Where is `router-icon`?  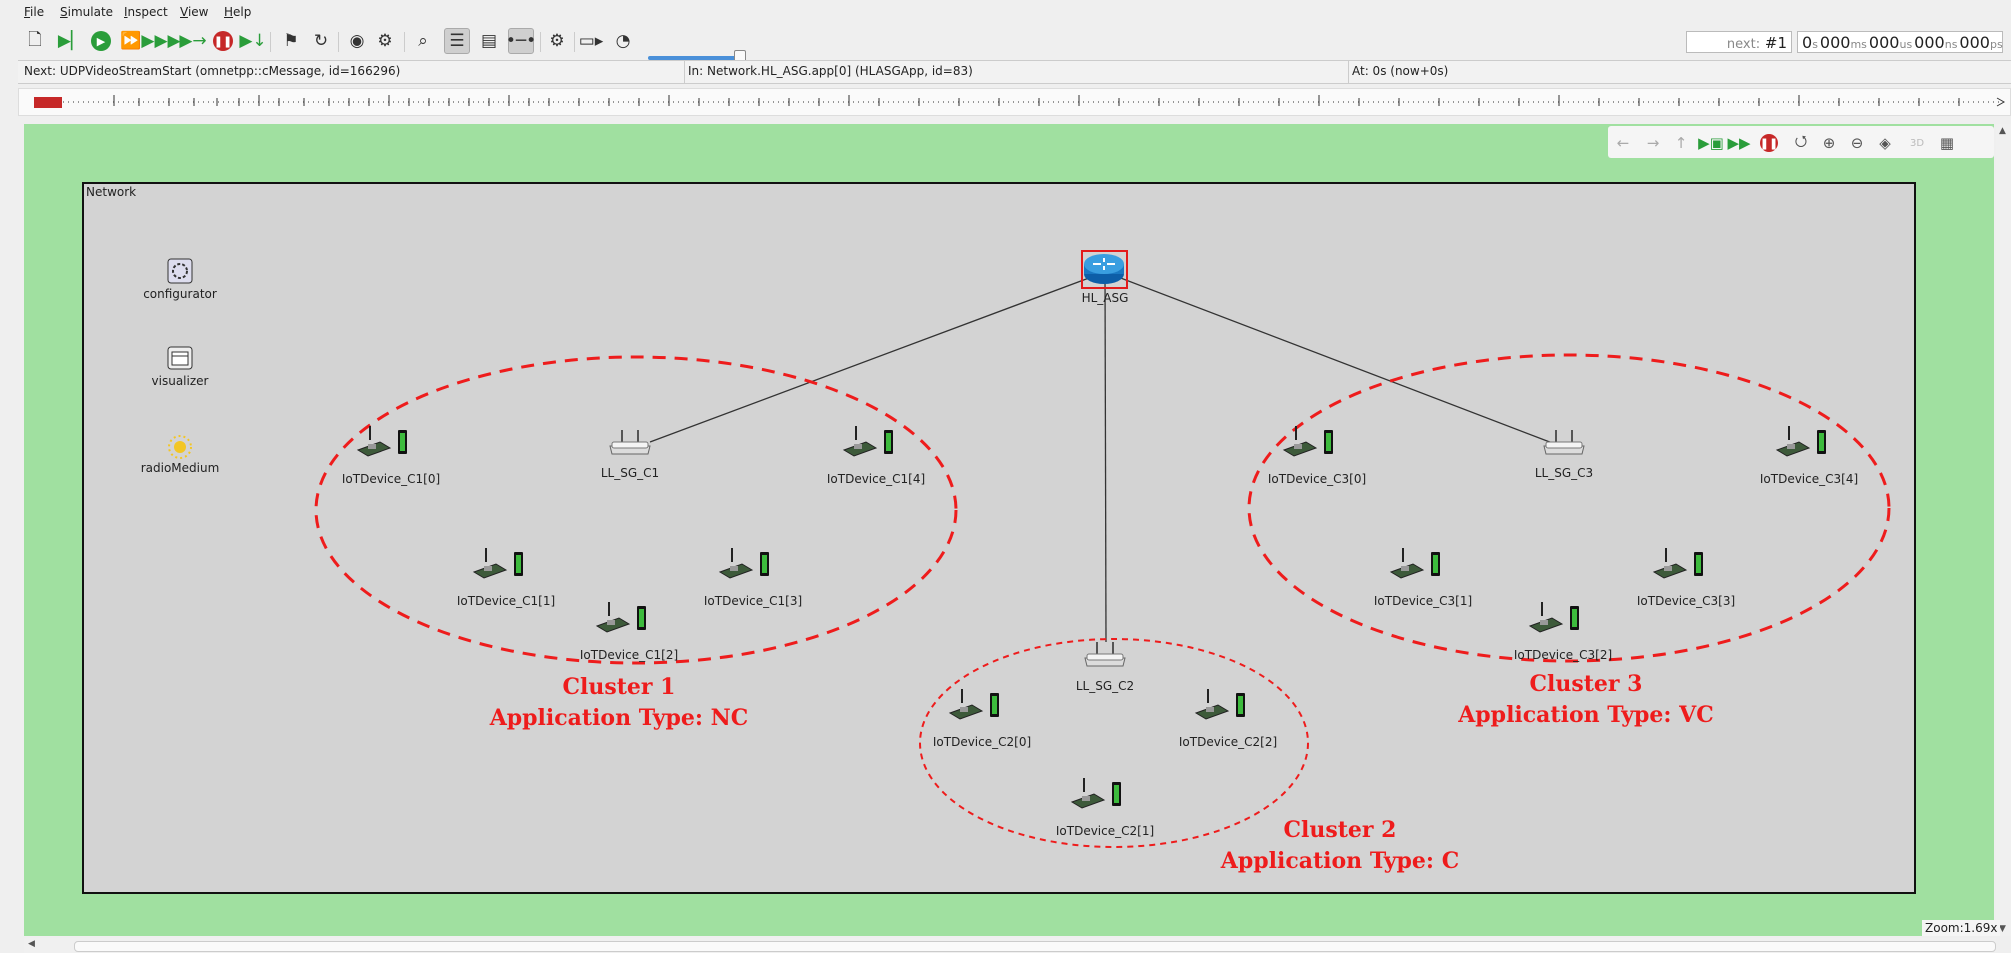
router-icon is located at coordinates (1104, 269).